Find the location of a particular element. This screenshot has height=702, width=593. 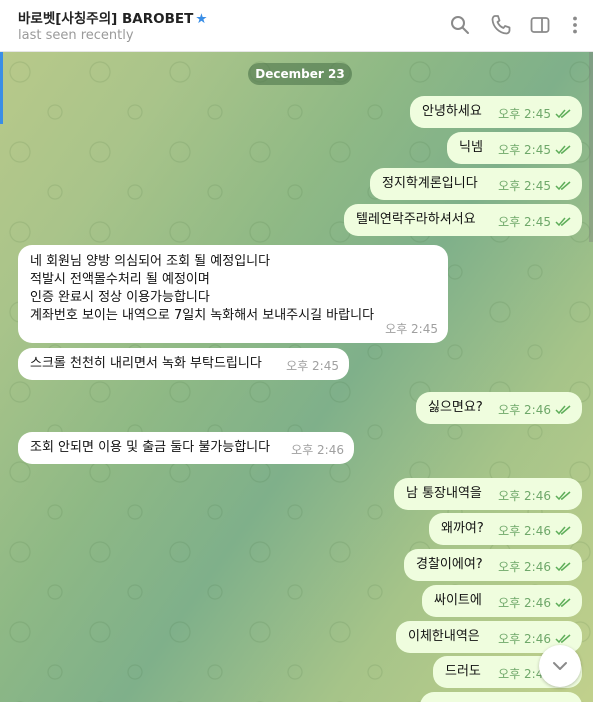

message-incoming: 스크롤 천천히 내리면서 녹화 부탁드립니다 오후 2:45 is located at coordinates (183, 364).